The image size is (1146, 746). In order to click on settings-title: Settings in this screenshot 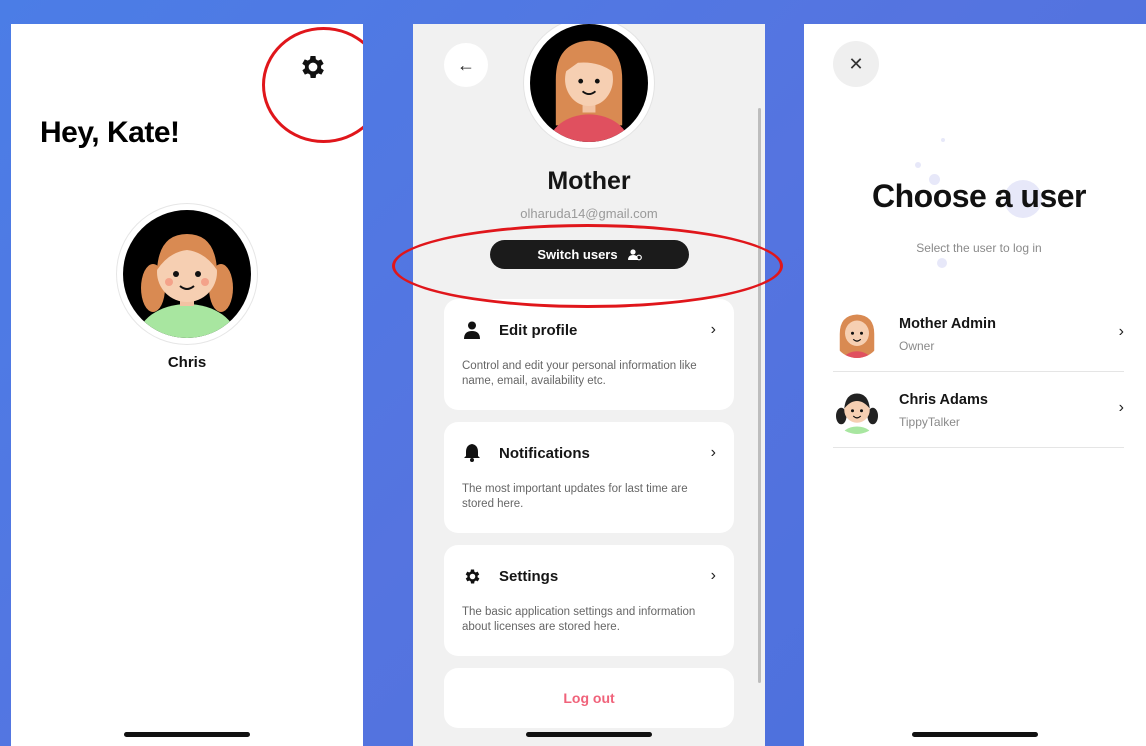, I will do `click(529, 576)`.